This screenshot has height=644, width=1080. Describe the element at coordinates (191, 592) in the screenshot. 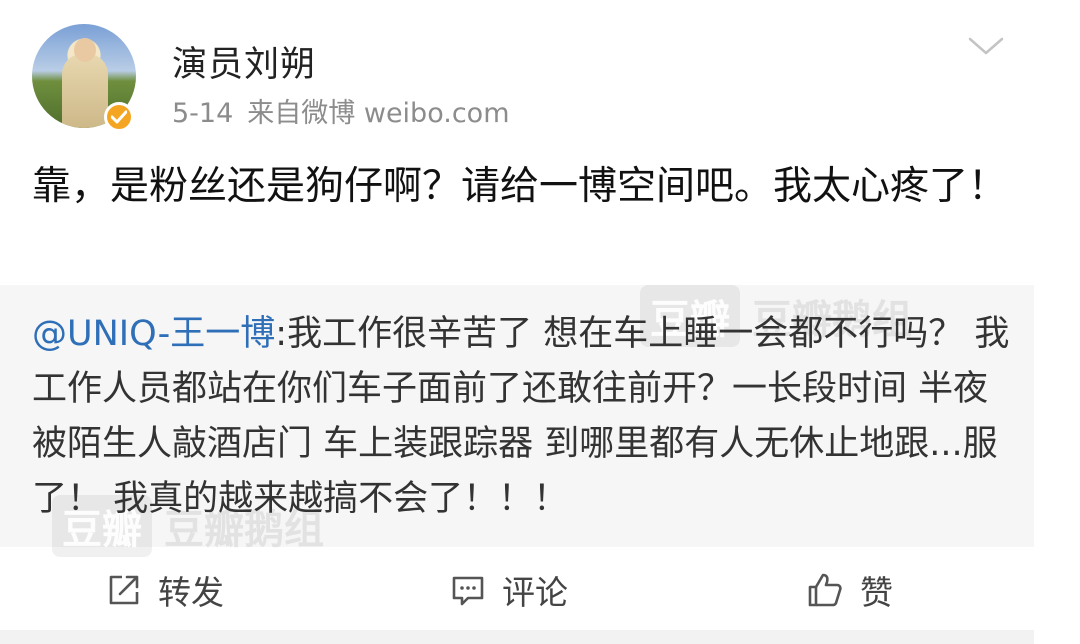

I see `repost-label: 转发` at that location.